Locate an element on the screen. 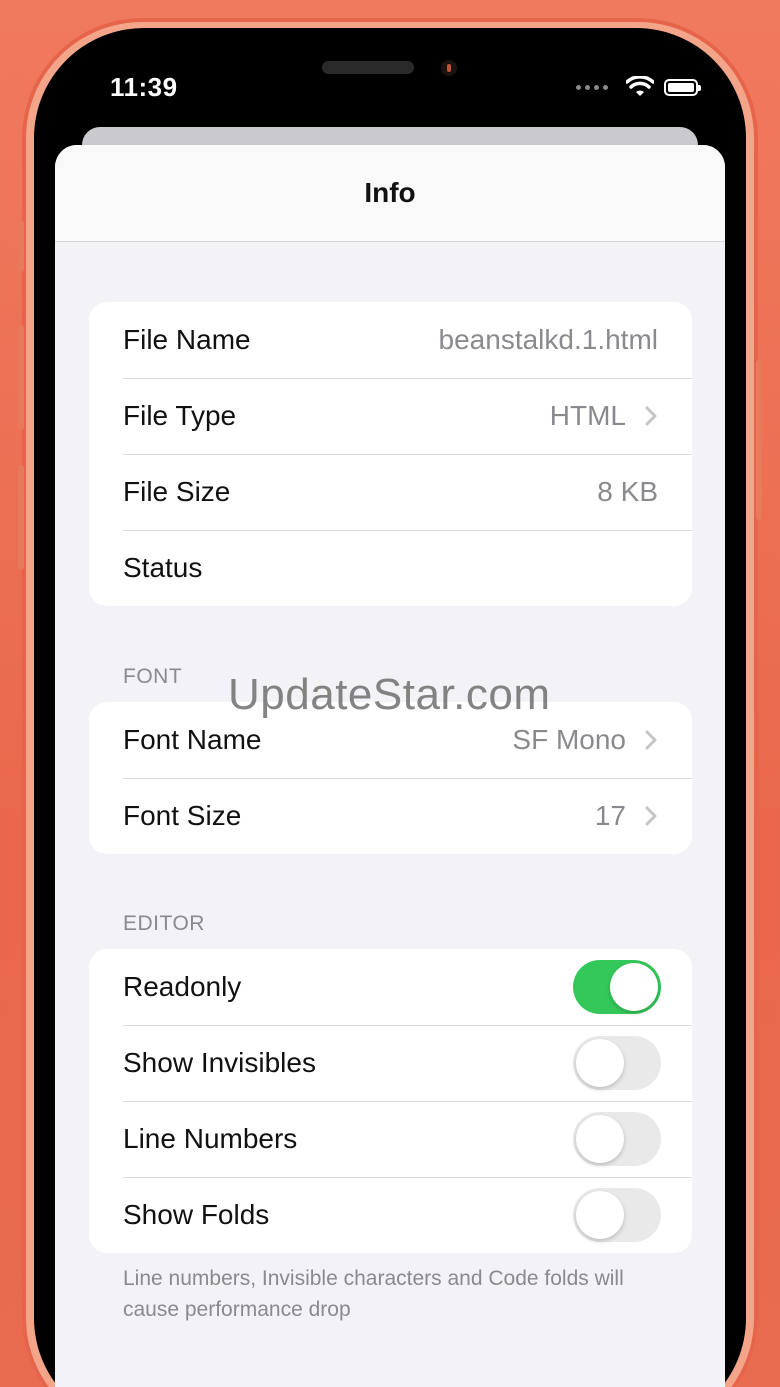  readonly-toggle is located at coordinates (617, 987).